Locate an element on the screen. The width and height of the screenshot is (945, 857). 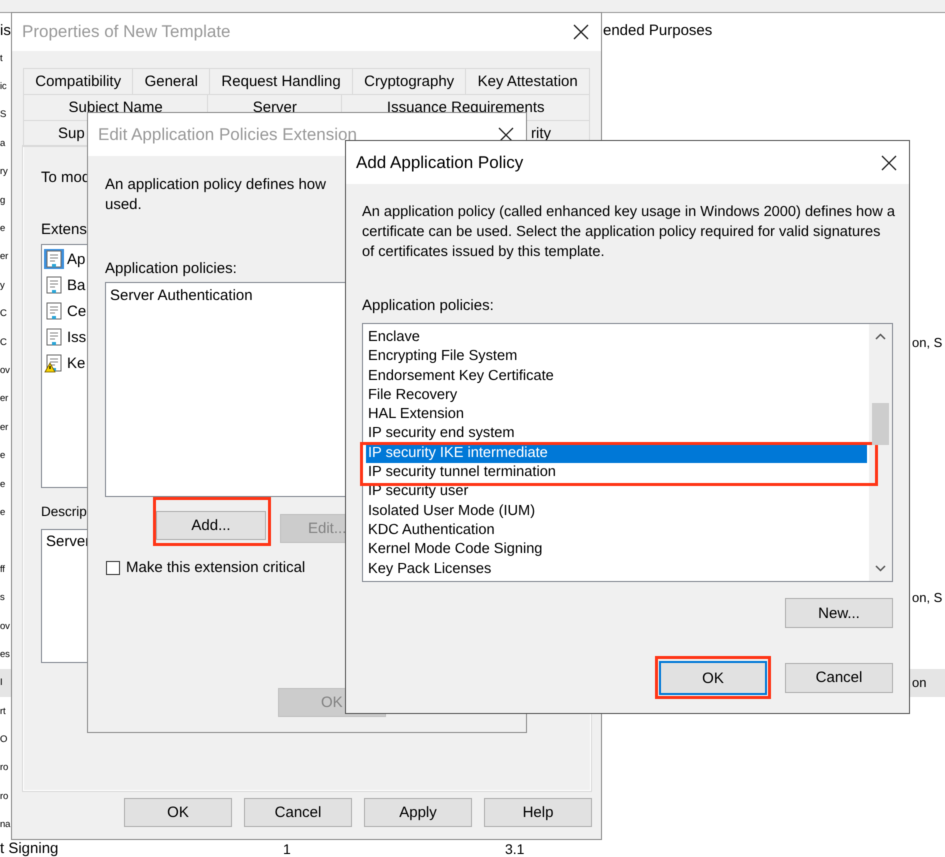
table-cell: O is located at coordinates (4, 740).